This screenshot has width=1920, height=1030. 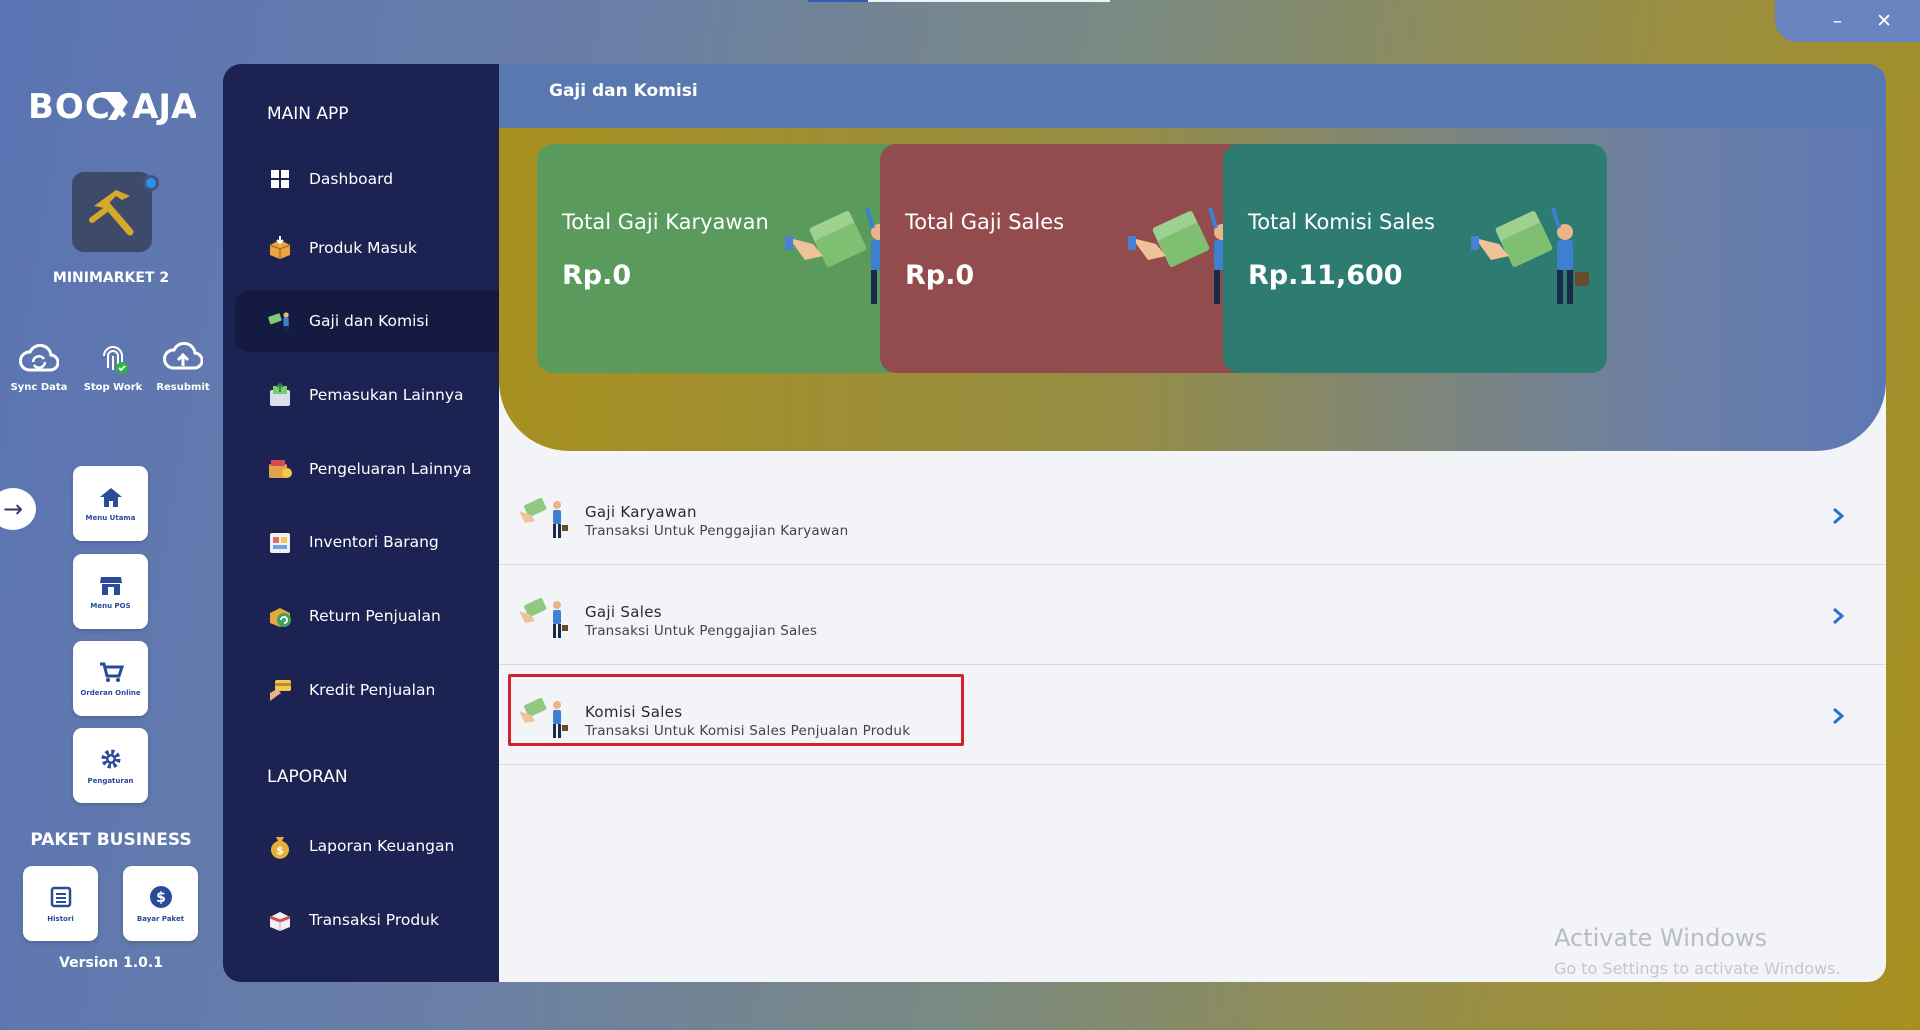 I want to click on svg-text: AJA, so click(x=164, y=107).